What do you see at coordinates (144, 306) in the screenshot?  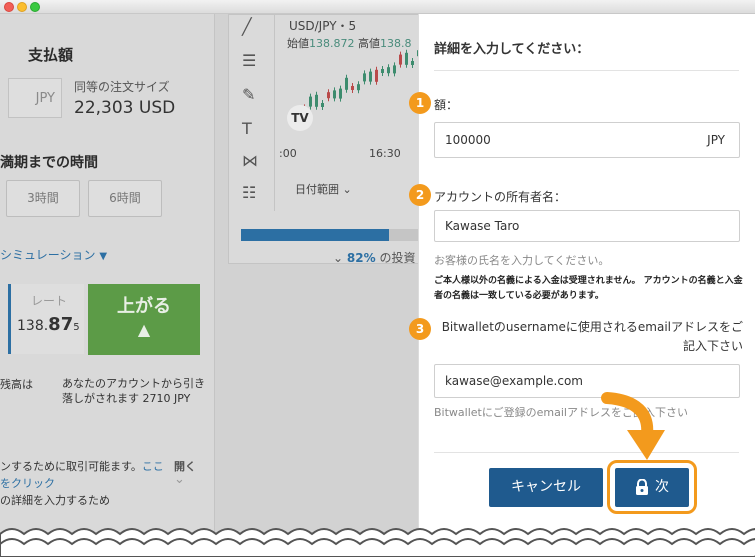 I see `up-button-label: 上がる` at bounding box center [144, 306].